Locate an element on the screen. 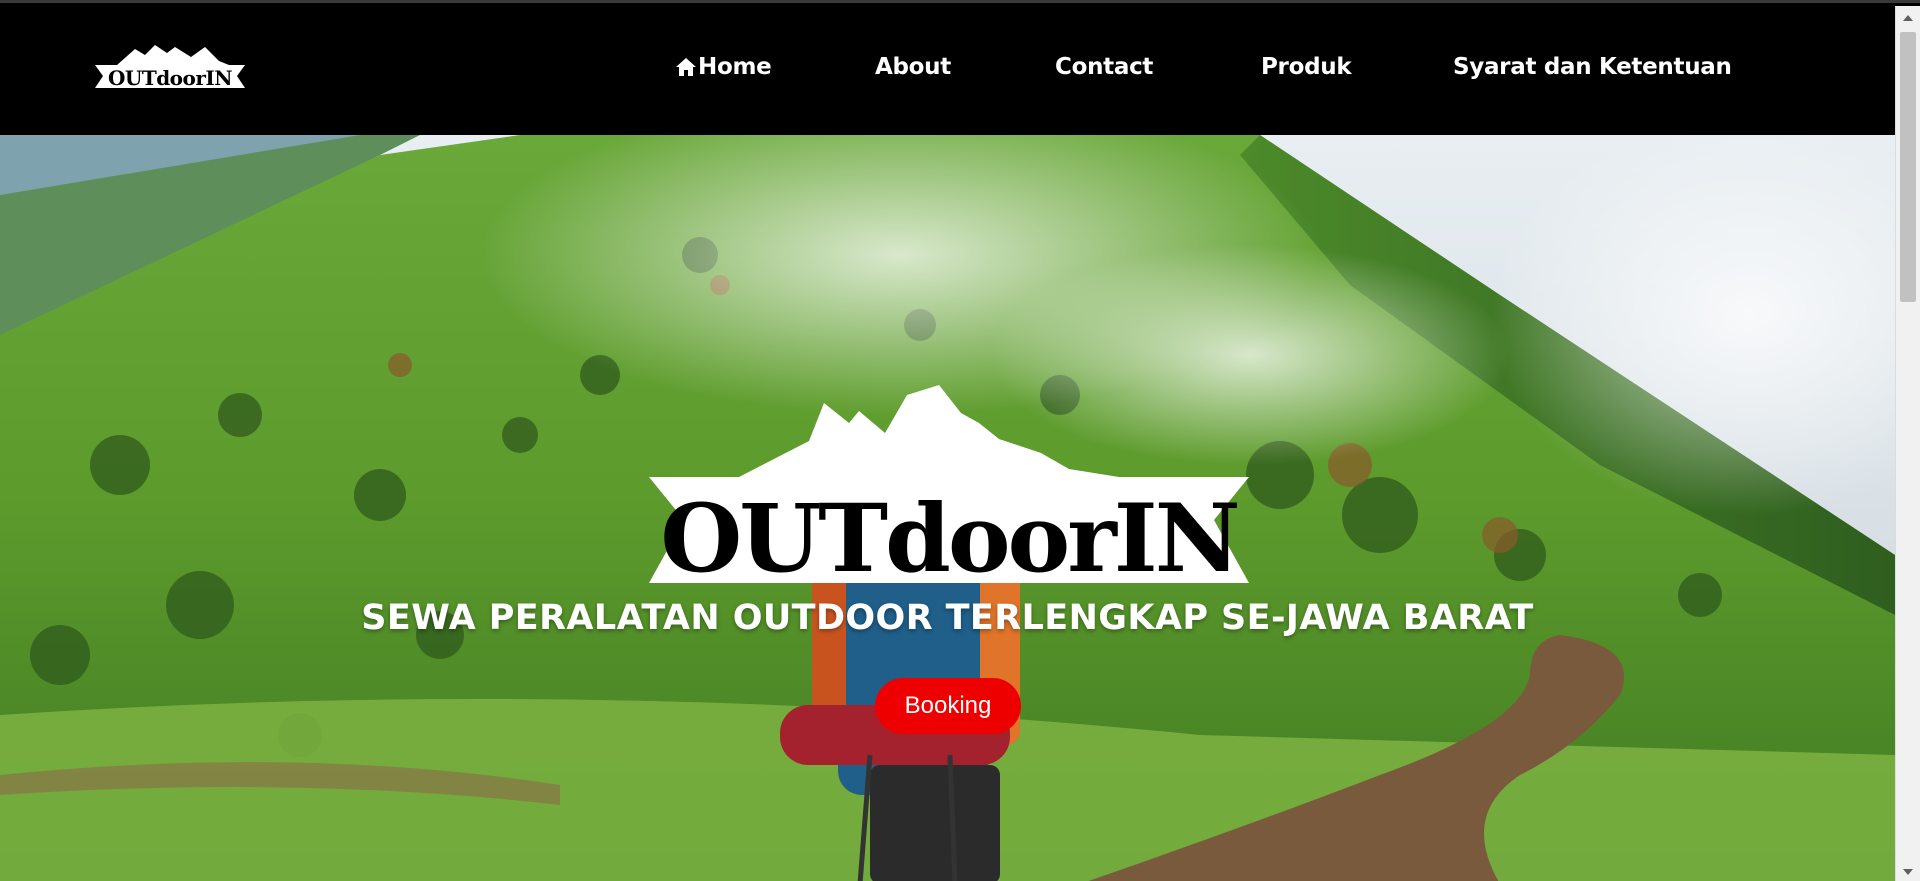  nav-item-contact: Contact is located at coordinates (1104, 67).